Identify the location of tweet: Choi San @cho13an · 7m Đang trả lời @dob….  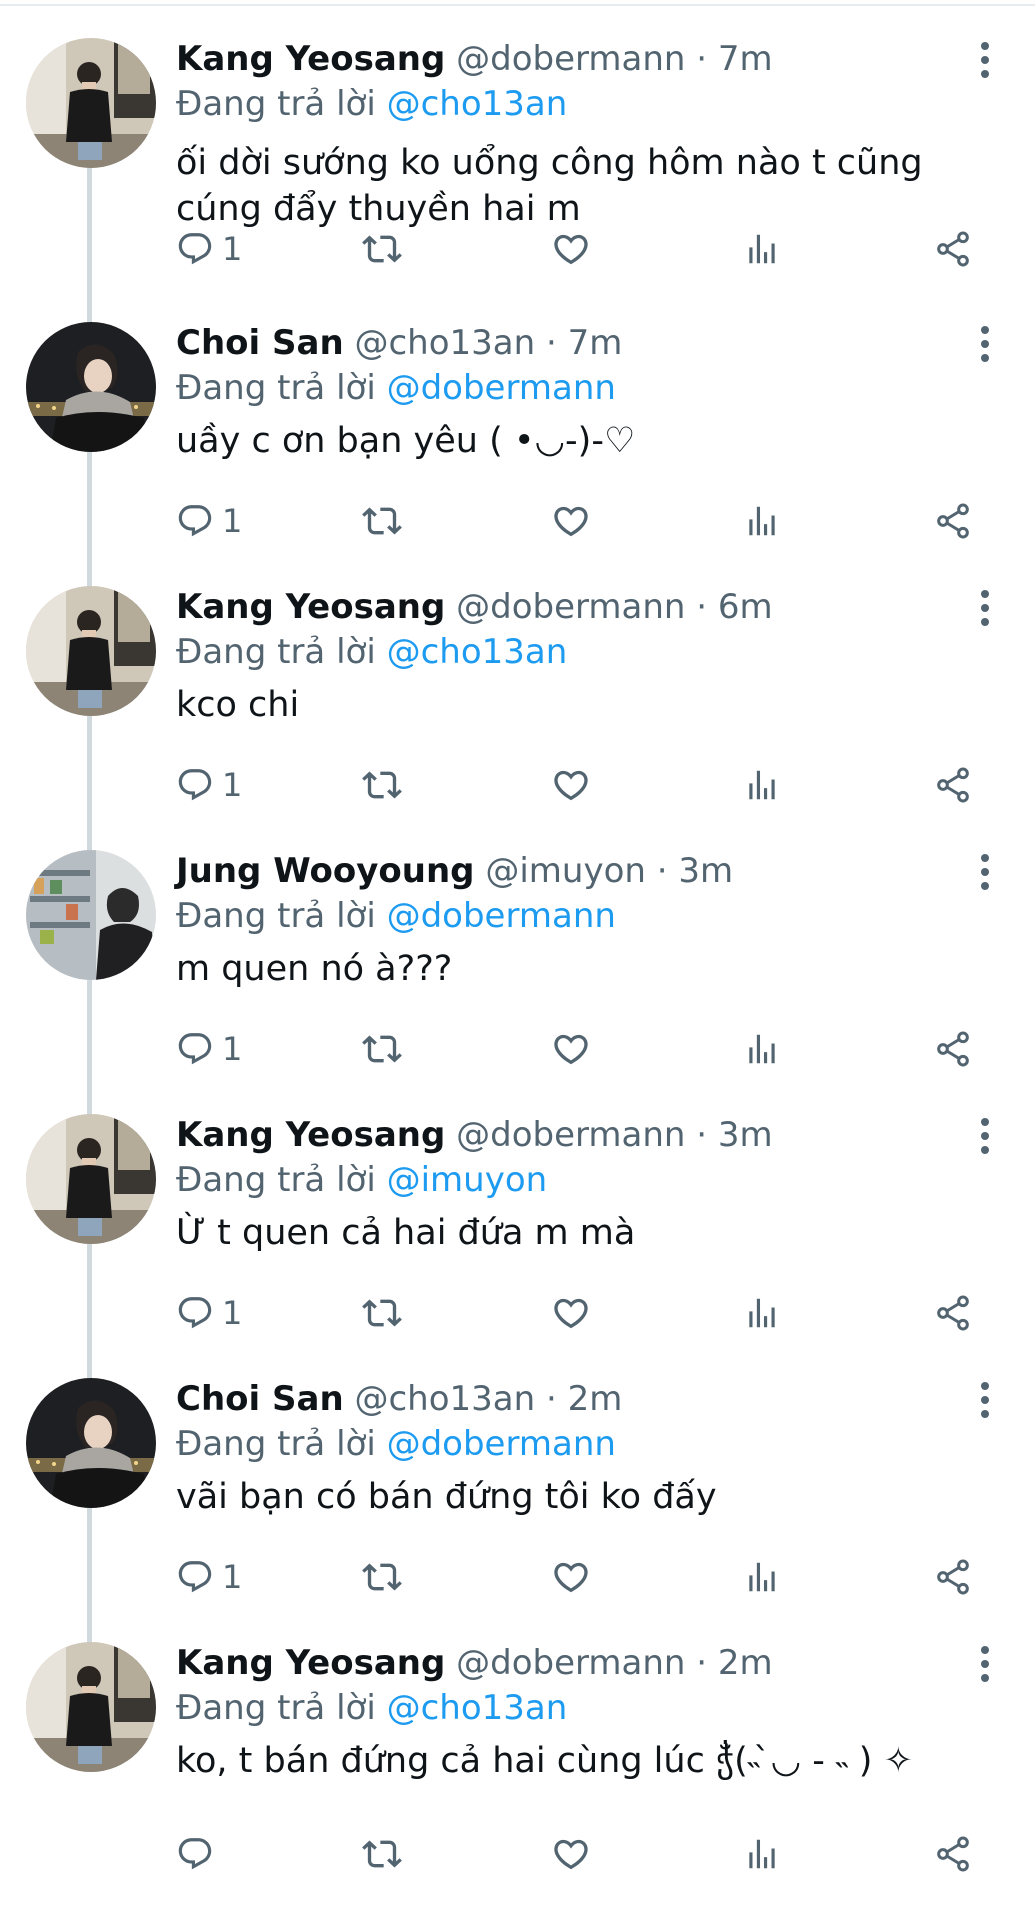
(517, 428).